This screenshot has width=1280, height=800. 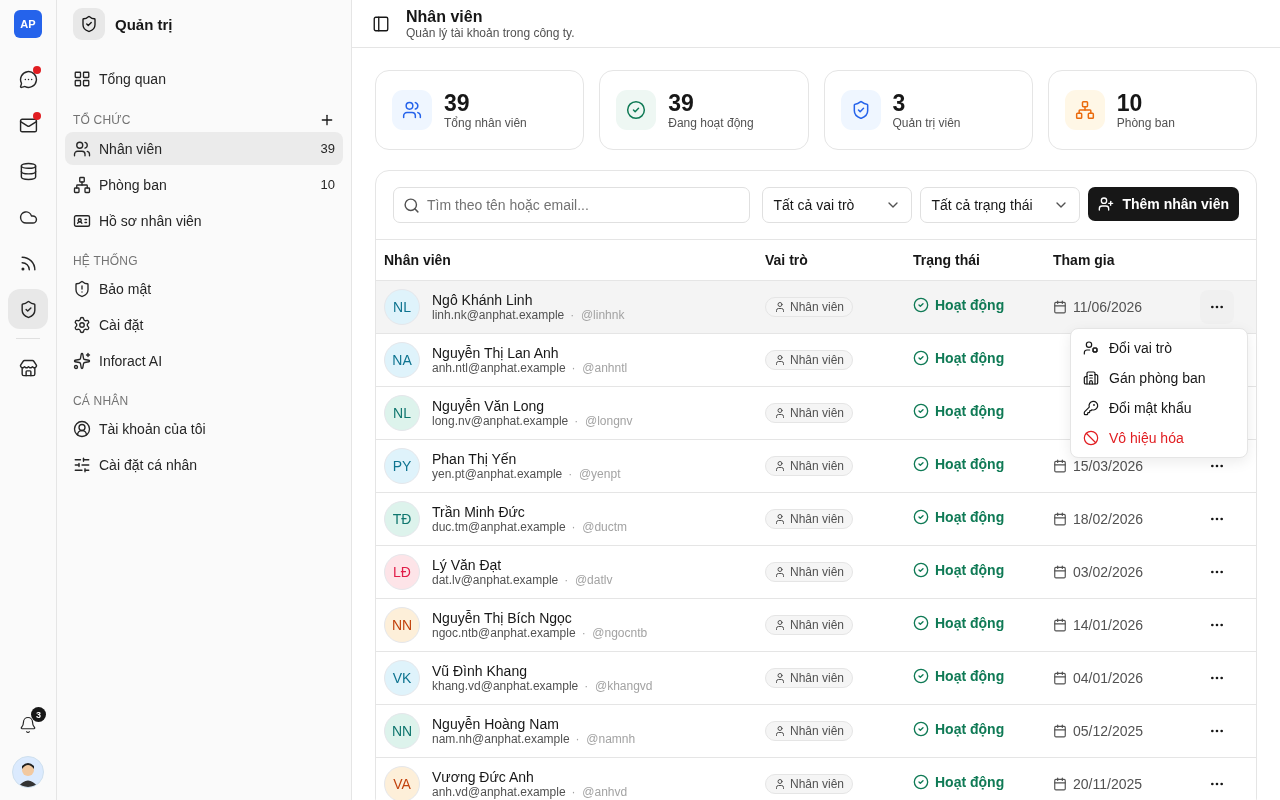 I want to click on sidebar-item: Bảo mật, so click(x=204, y=288).